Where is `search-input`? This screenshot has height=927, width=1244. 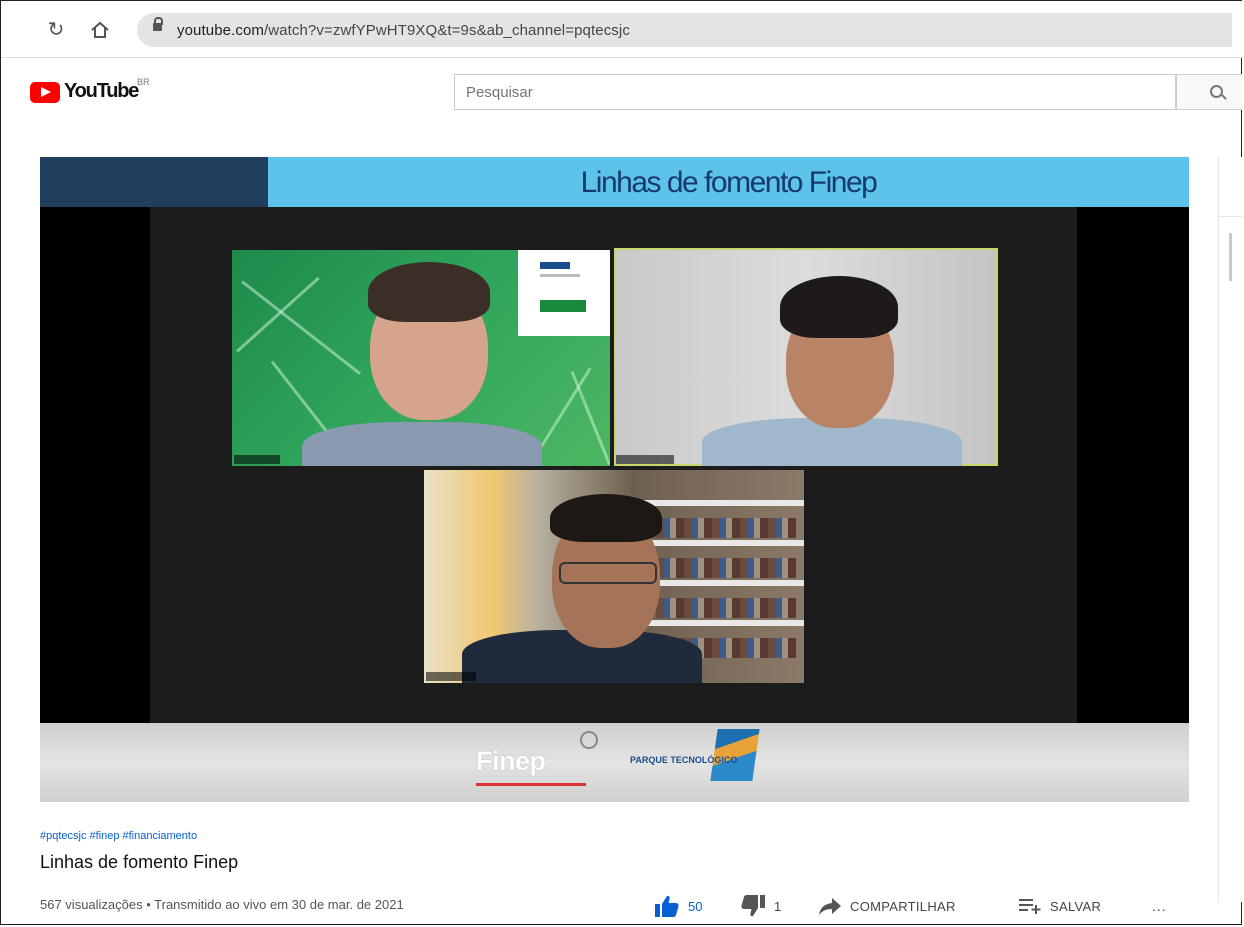 search-input is located at coordinates (815, 92).